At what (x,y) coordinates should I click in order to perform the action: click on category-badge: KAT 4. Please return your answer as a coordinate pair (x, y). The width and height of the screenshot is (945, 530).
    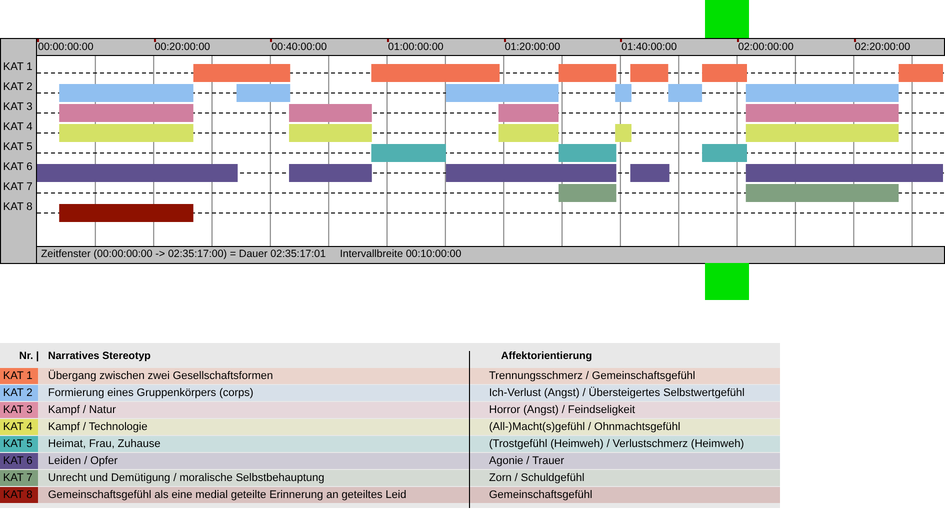
    Looking at the image, I should click on (19, 426).